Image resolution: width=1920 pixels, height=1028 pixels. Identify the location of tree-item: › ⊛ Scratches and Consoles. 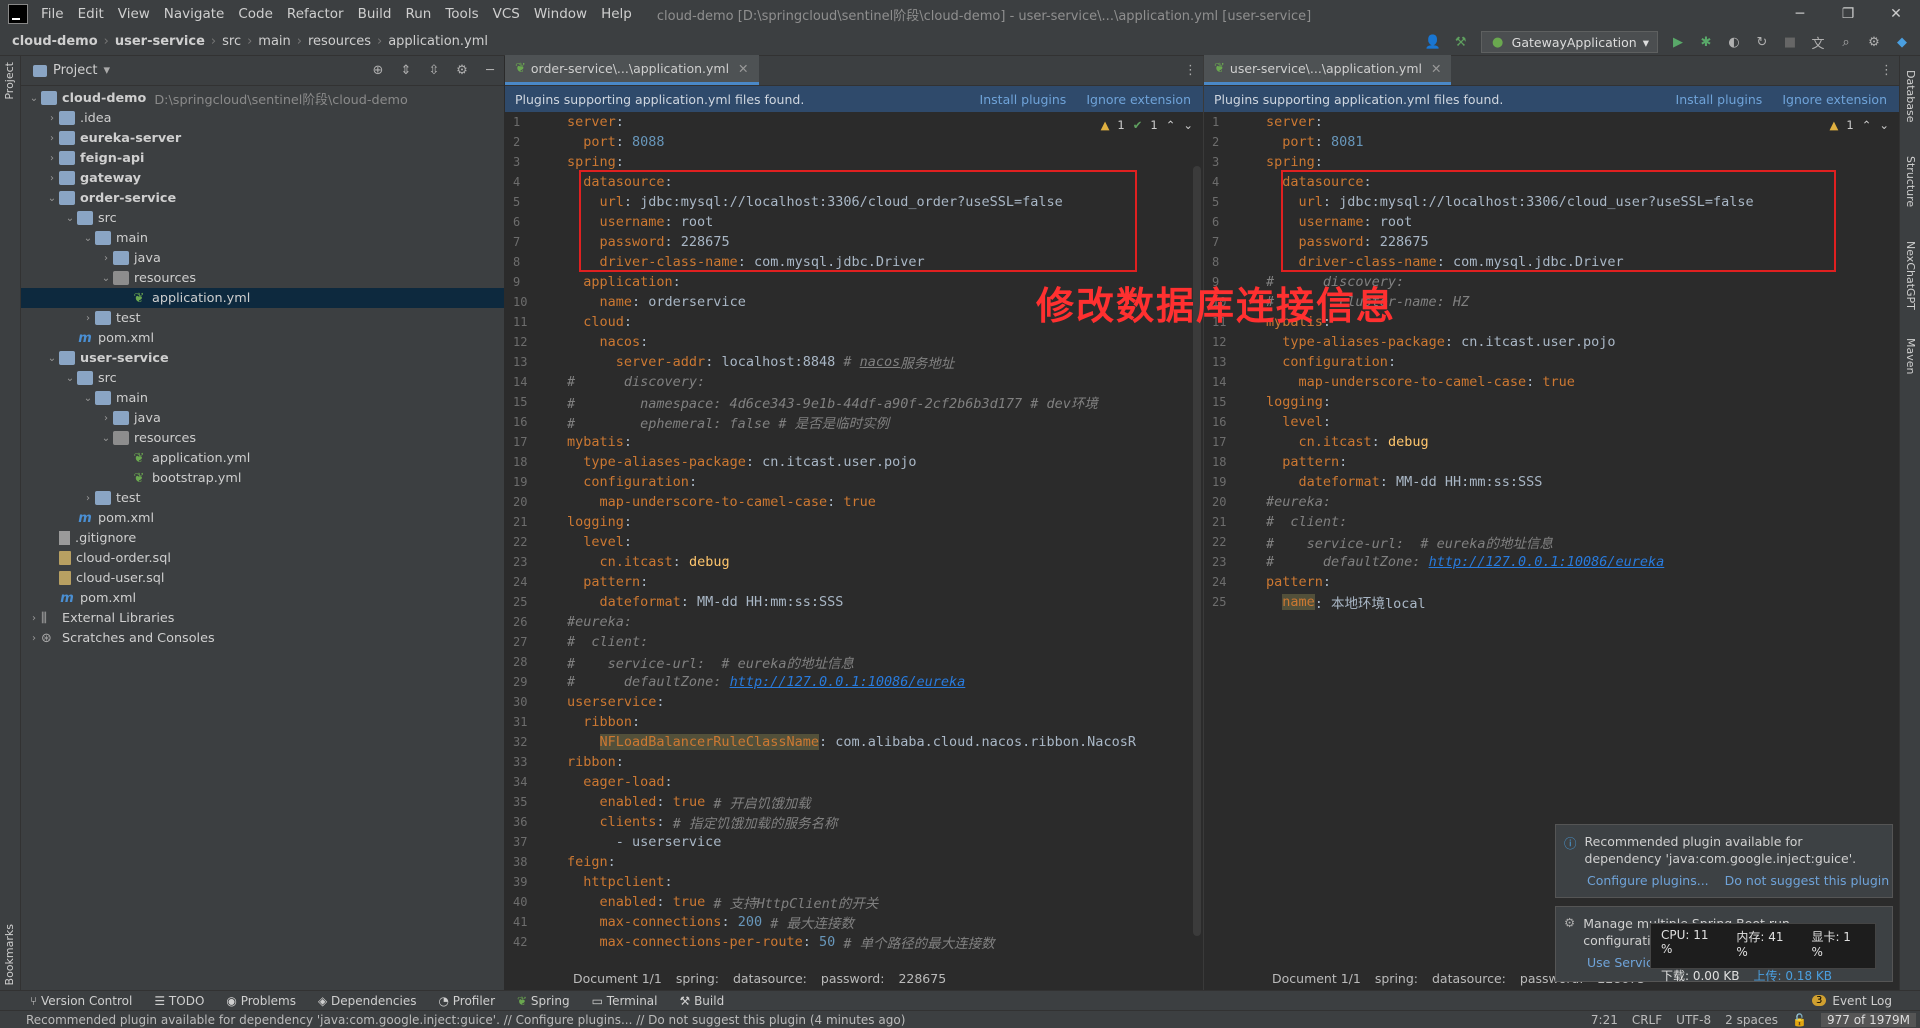
(262, 638).